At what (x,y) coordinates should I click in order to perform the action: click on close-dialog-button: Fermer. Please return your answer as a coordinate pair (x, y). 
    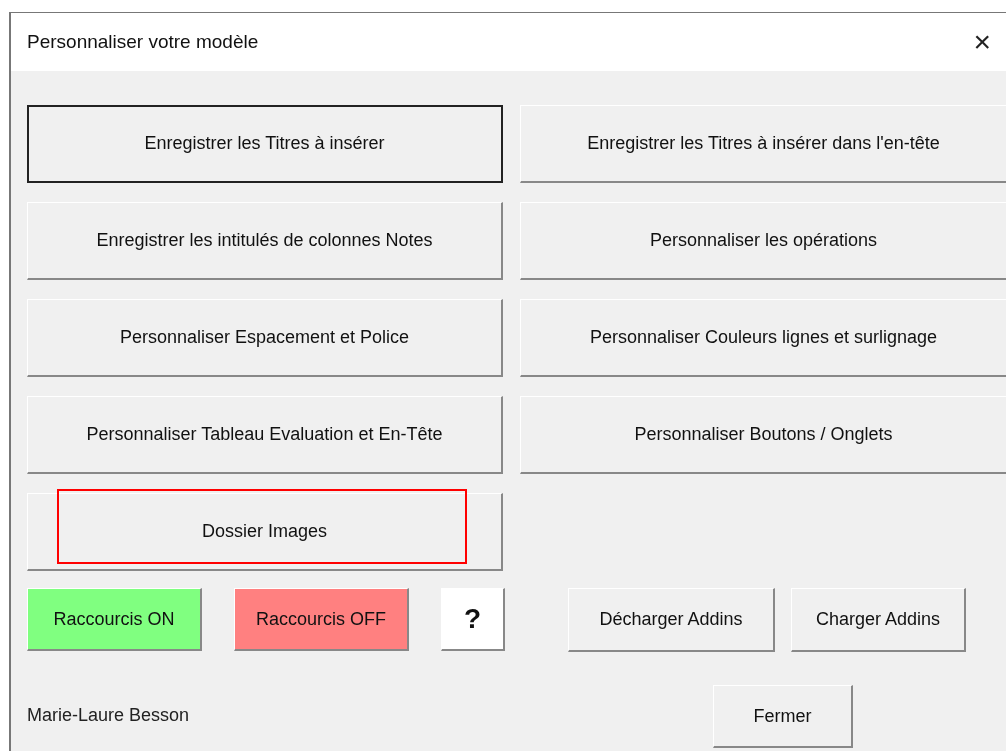
    Looking at the image, I should click on (783, 716).